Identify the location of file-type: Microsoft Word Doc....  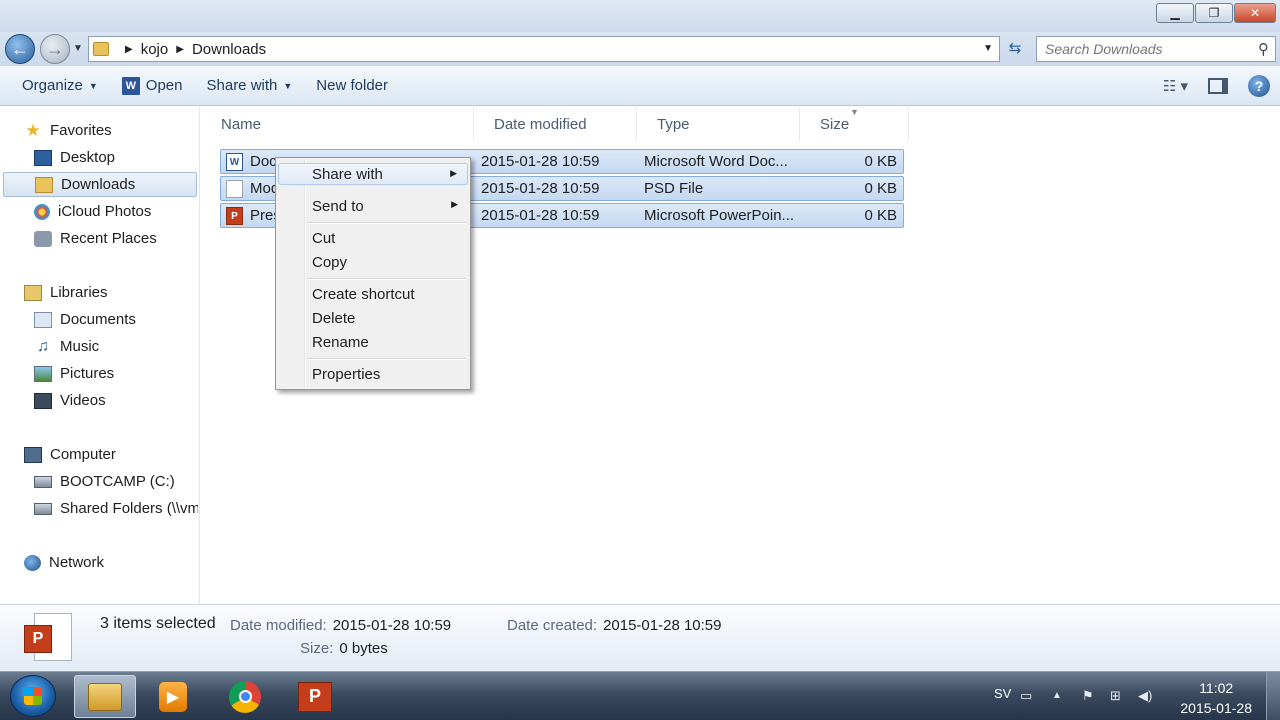
(716, 161).